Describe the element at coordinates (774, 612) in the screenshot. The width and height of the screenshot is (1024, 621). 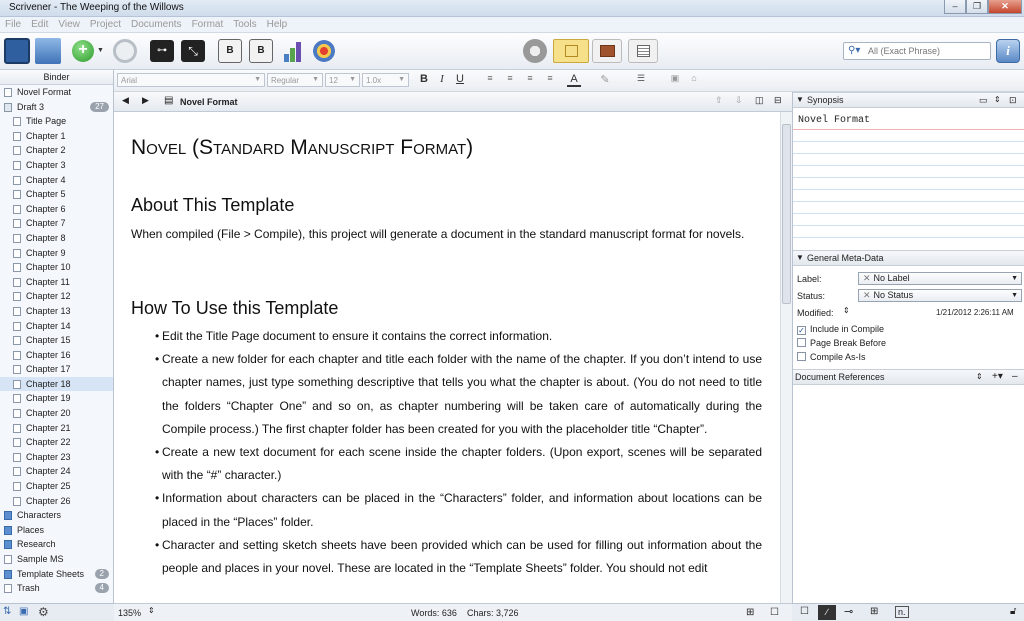
I see `footer-icon: ☐` at that location.